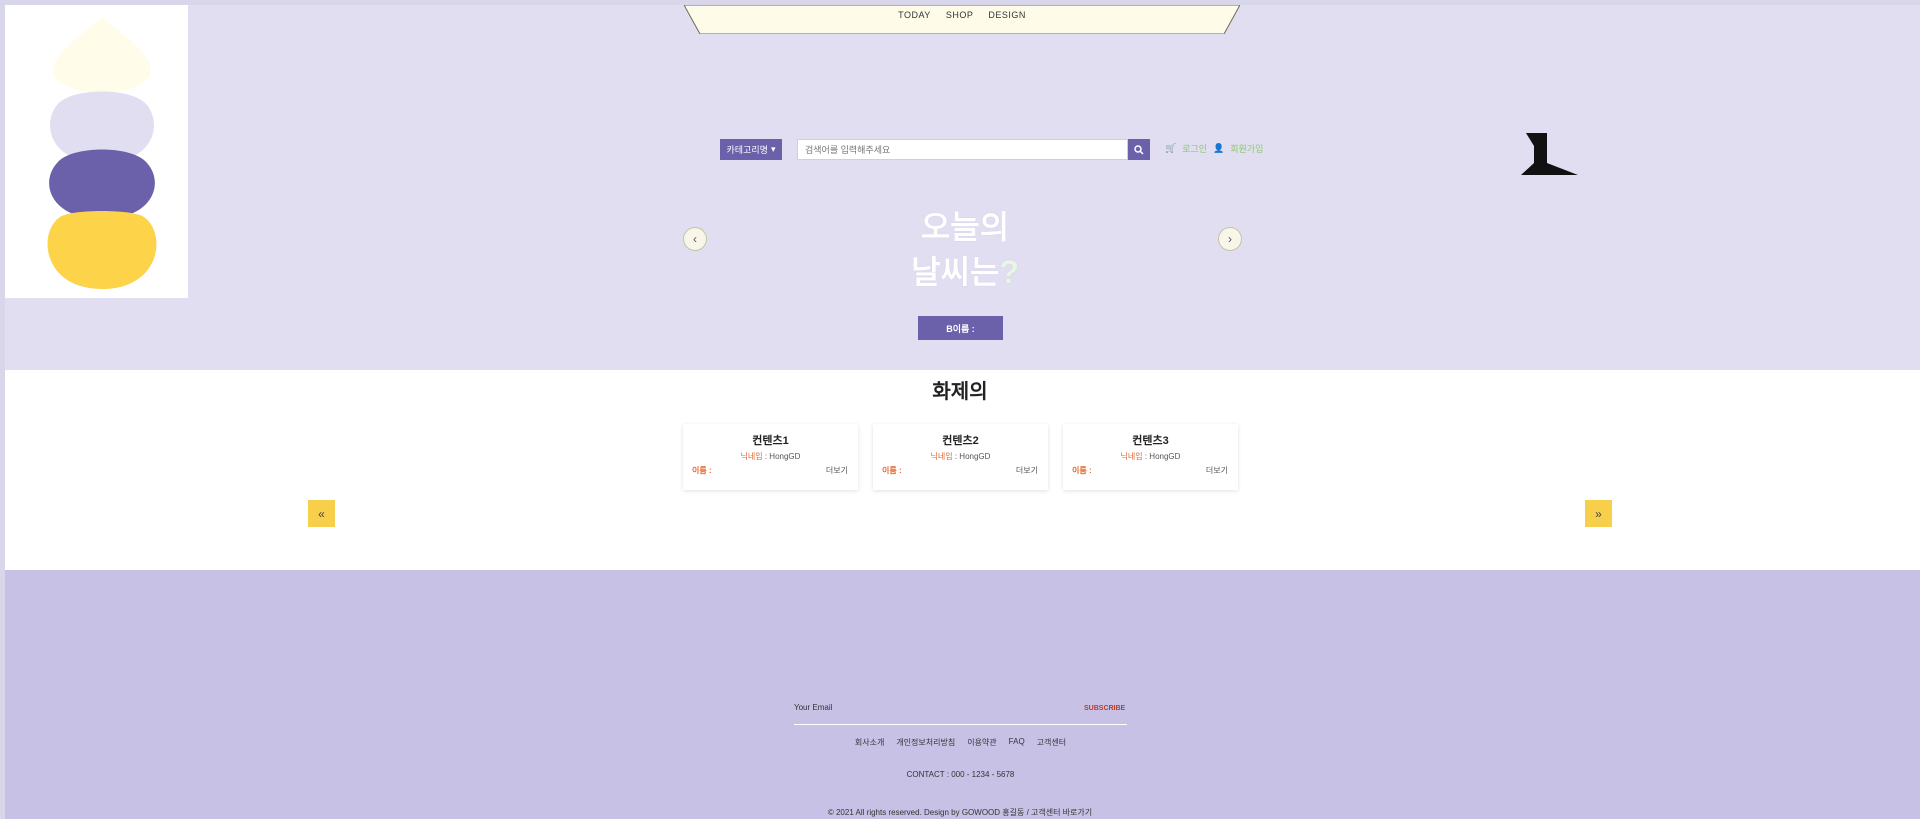 This screenshot has height=819, width=1920. Describe the element at coordinates (960, 742) in the screenshot. I see `footer-links: 회사소개 개인정보처리방침 이용약관 FAQ 고객센터` at that location.